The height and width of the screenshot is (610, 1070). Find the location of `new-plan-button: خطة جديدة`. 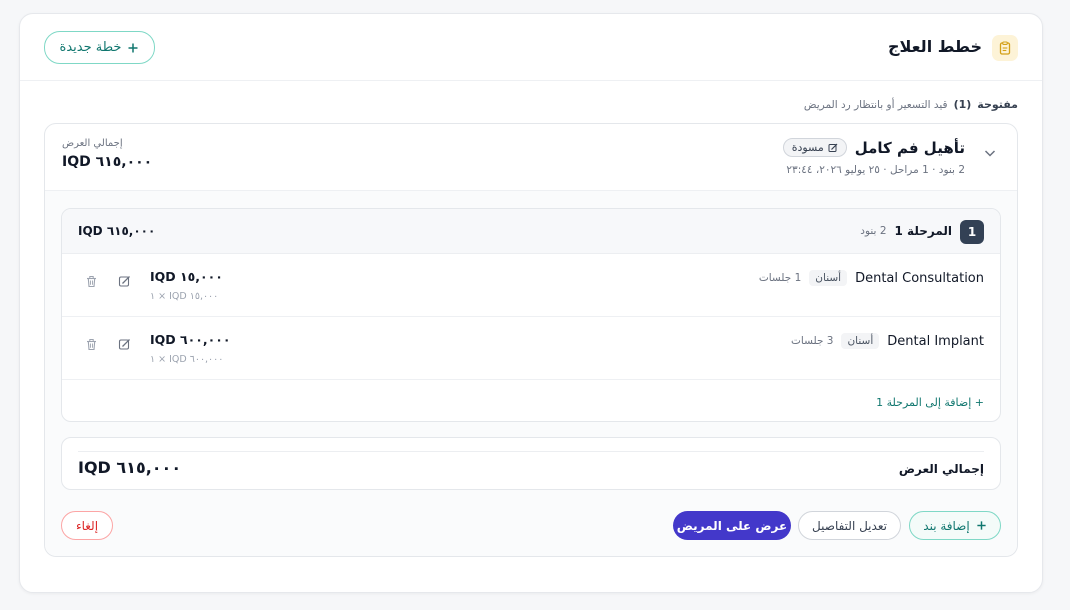

new-plan-button: خطة جديدة is located at coordinates (99, 47).